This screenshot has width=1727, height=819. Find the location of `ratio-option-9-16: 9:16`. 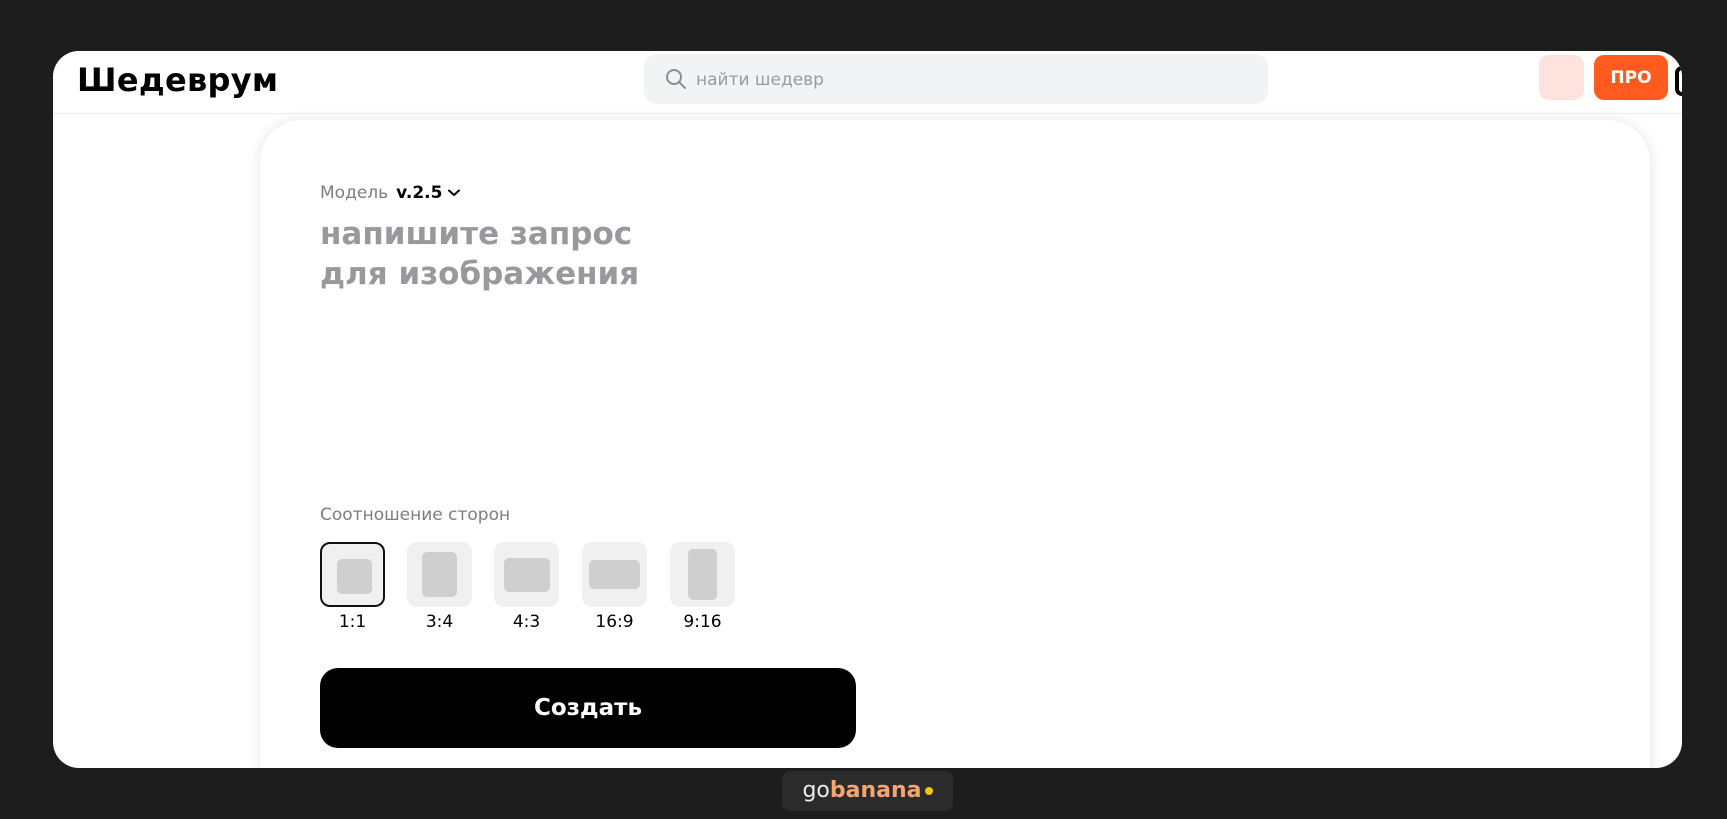

ratio-option-9-16: 9:16 is located at coordinates (704, 587).